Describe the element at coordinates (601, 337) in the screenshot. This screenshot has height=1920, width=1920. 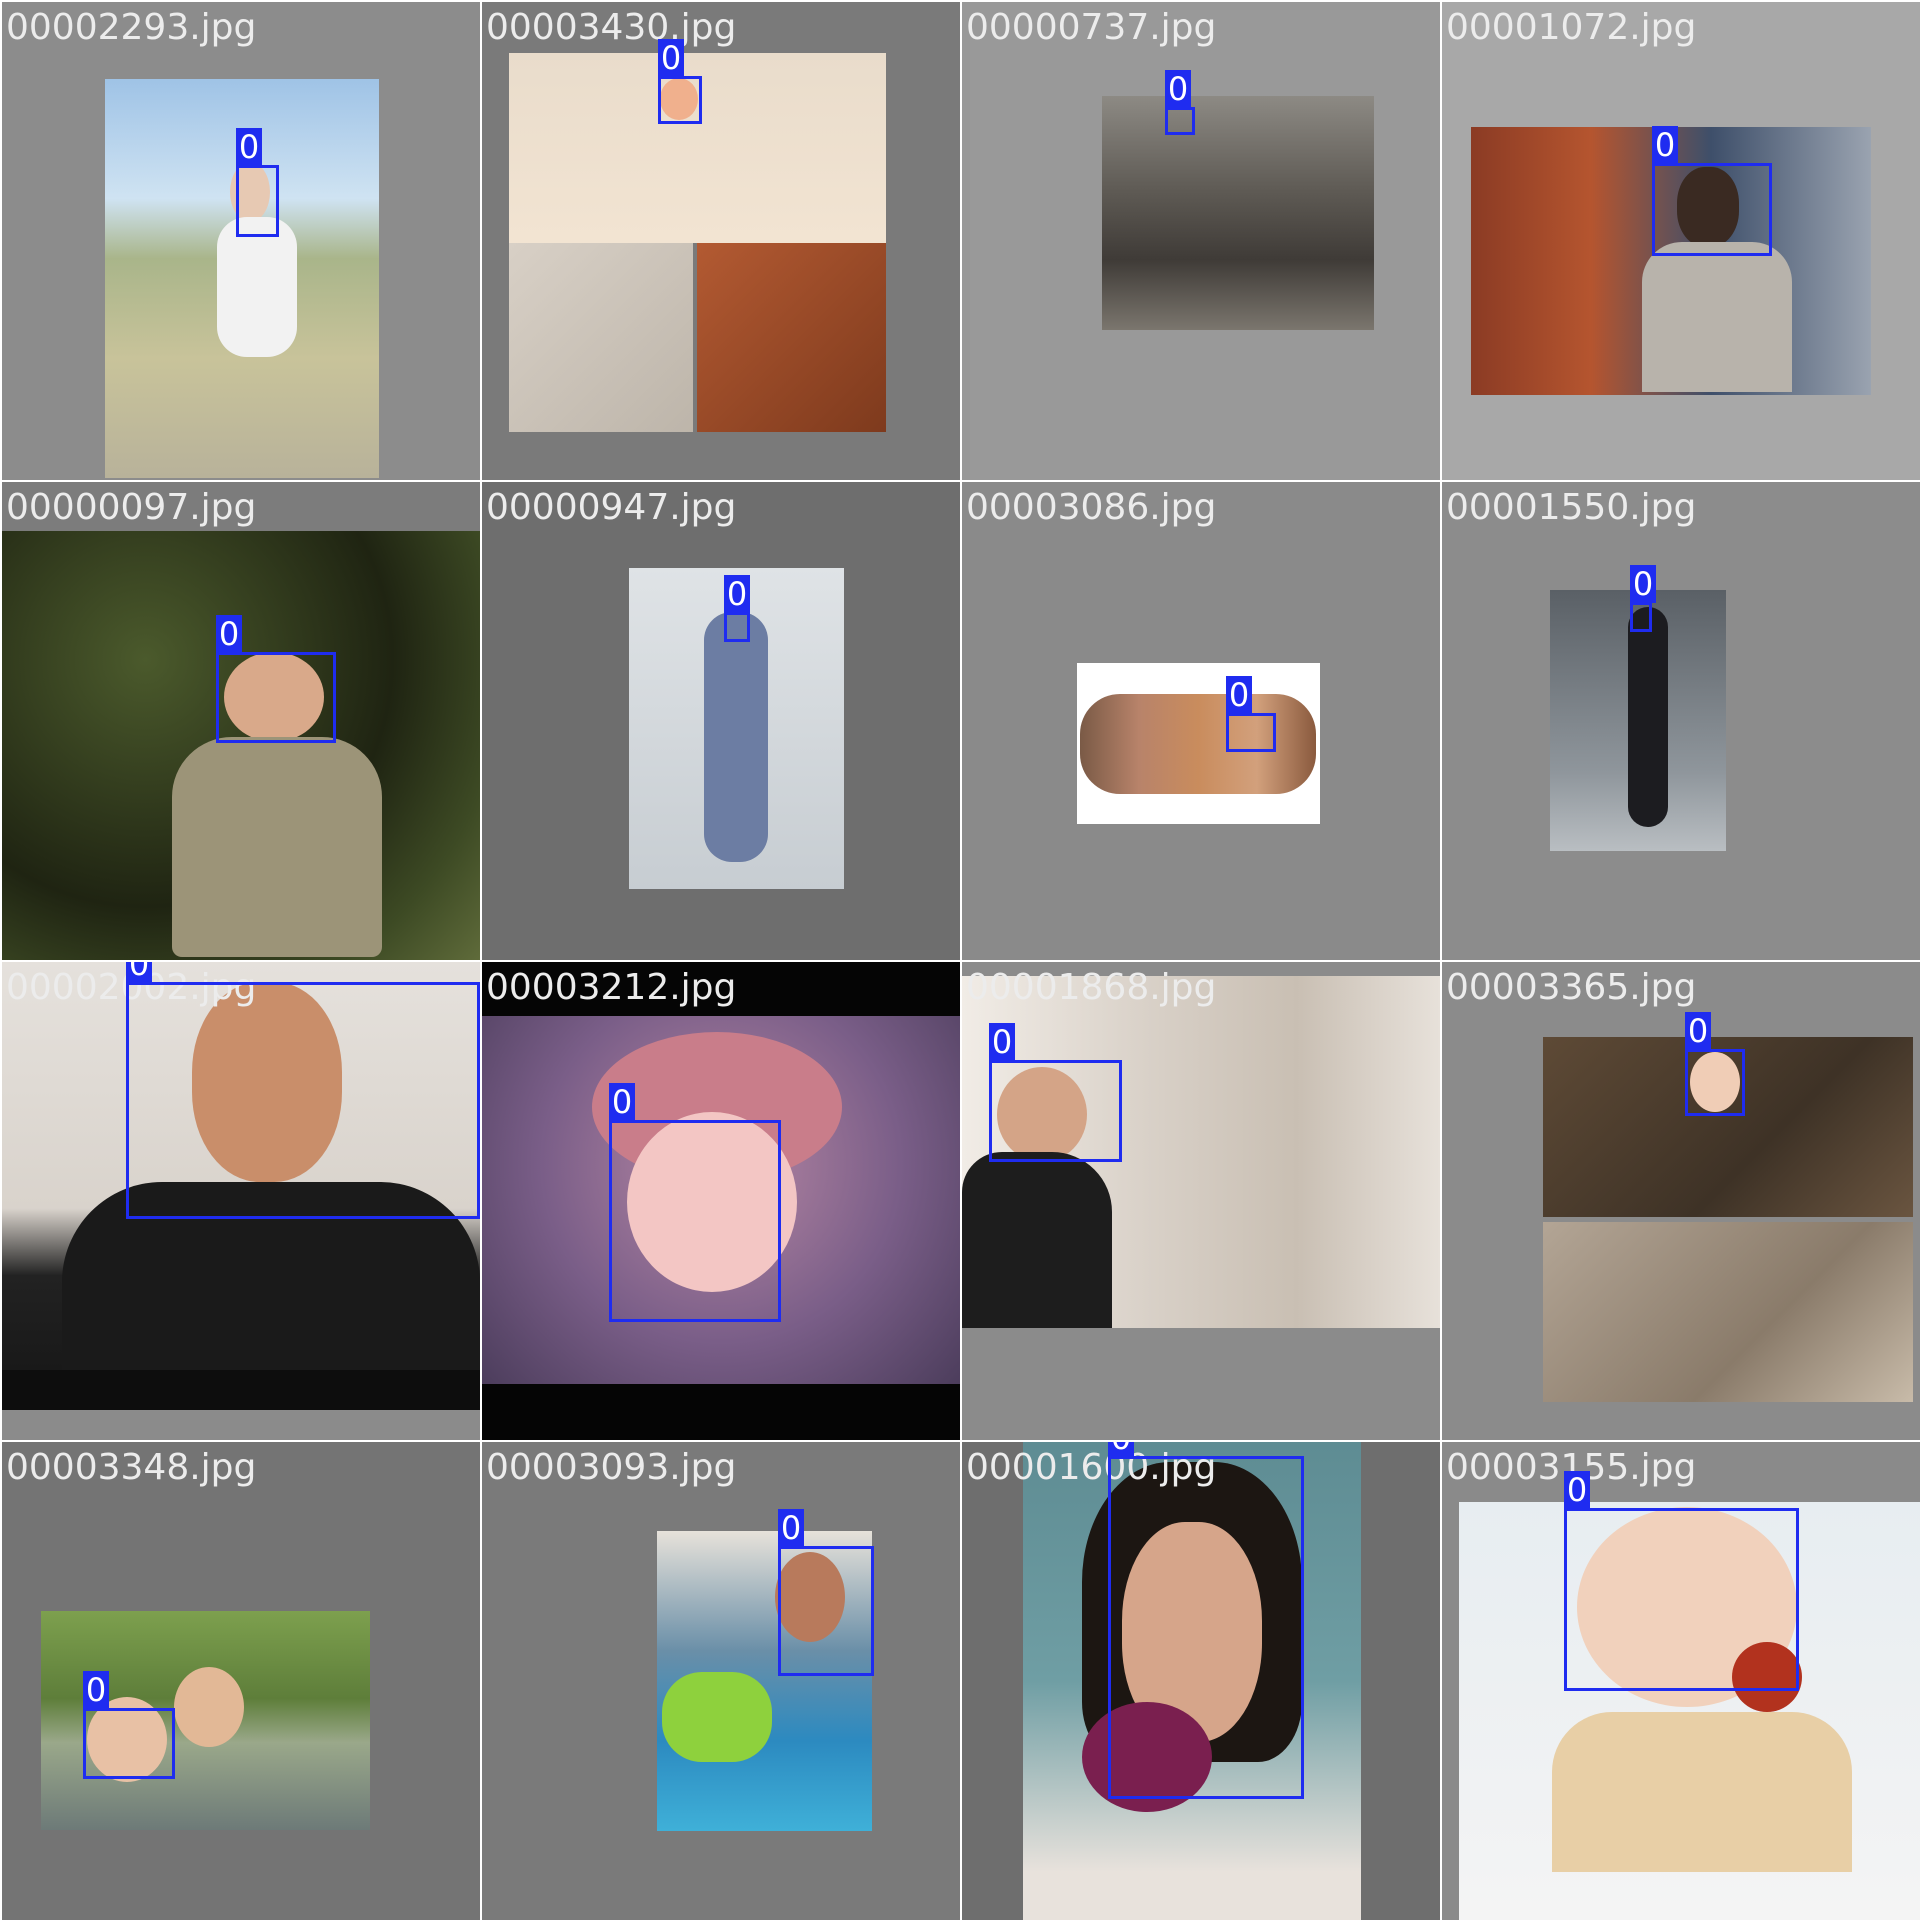
I see `photo-bottom-left` at that location.